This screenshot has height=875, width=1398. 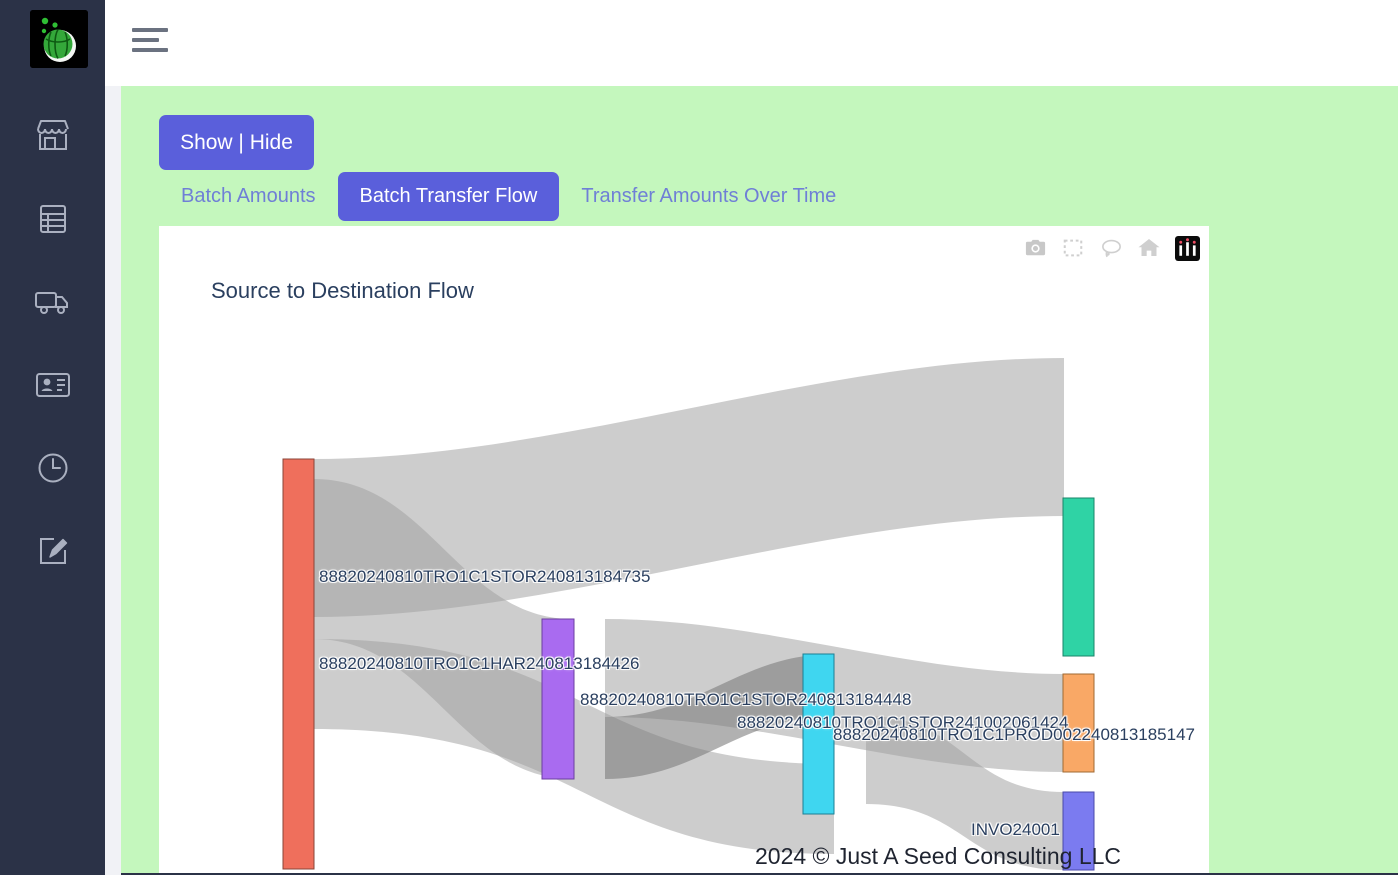 I want to click on tab-batch-amounts: Batch Amounts, so click(x=248, y=196).